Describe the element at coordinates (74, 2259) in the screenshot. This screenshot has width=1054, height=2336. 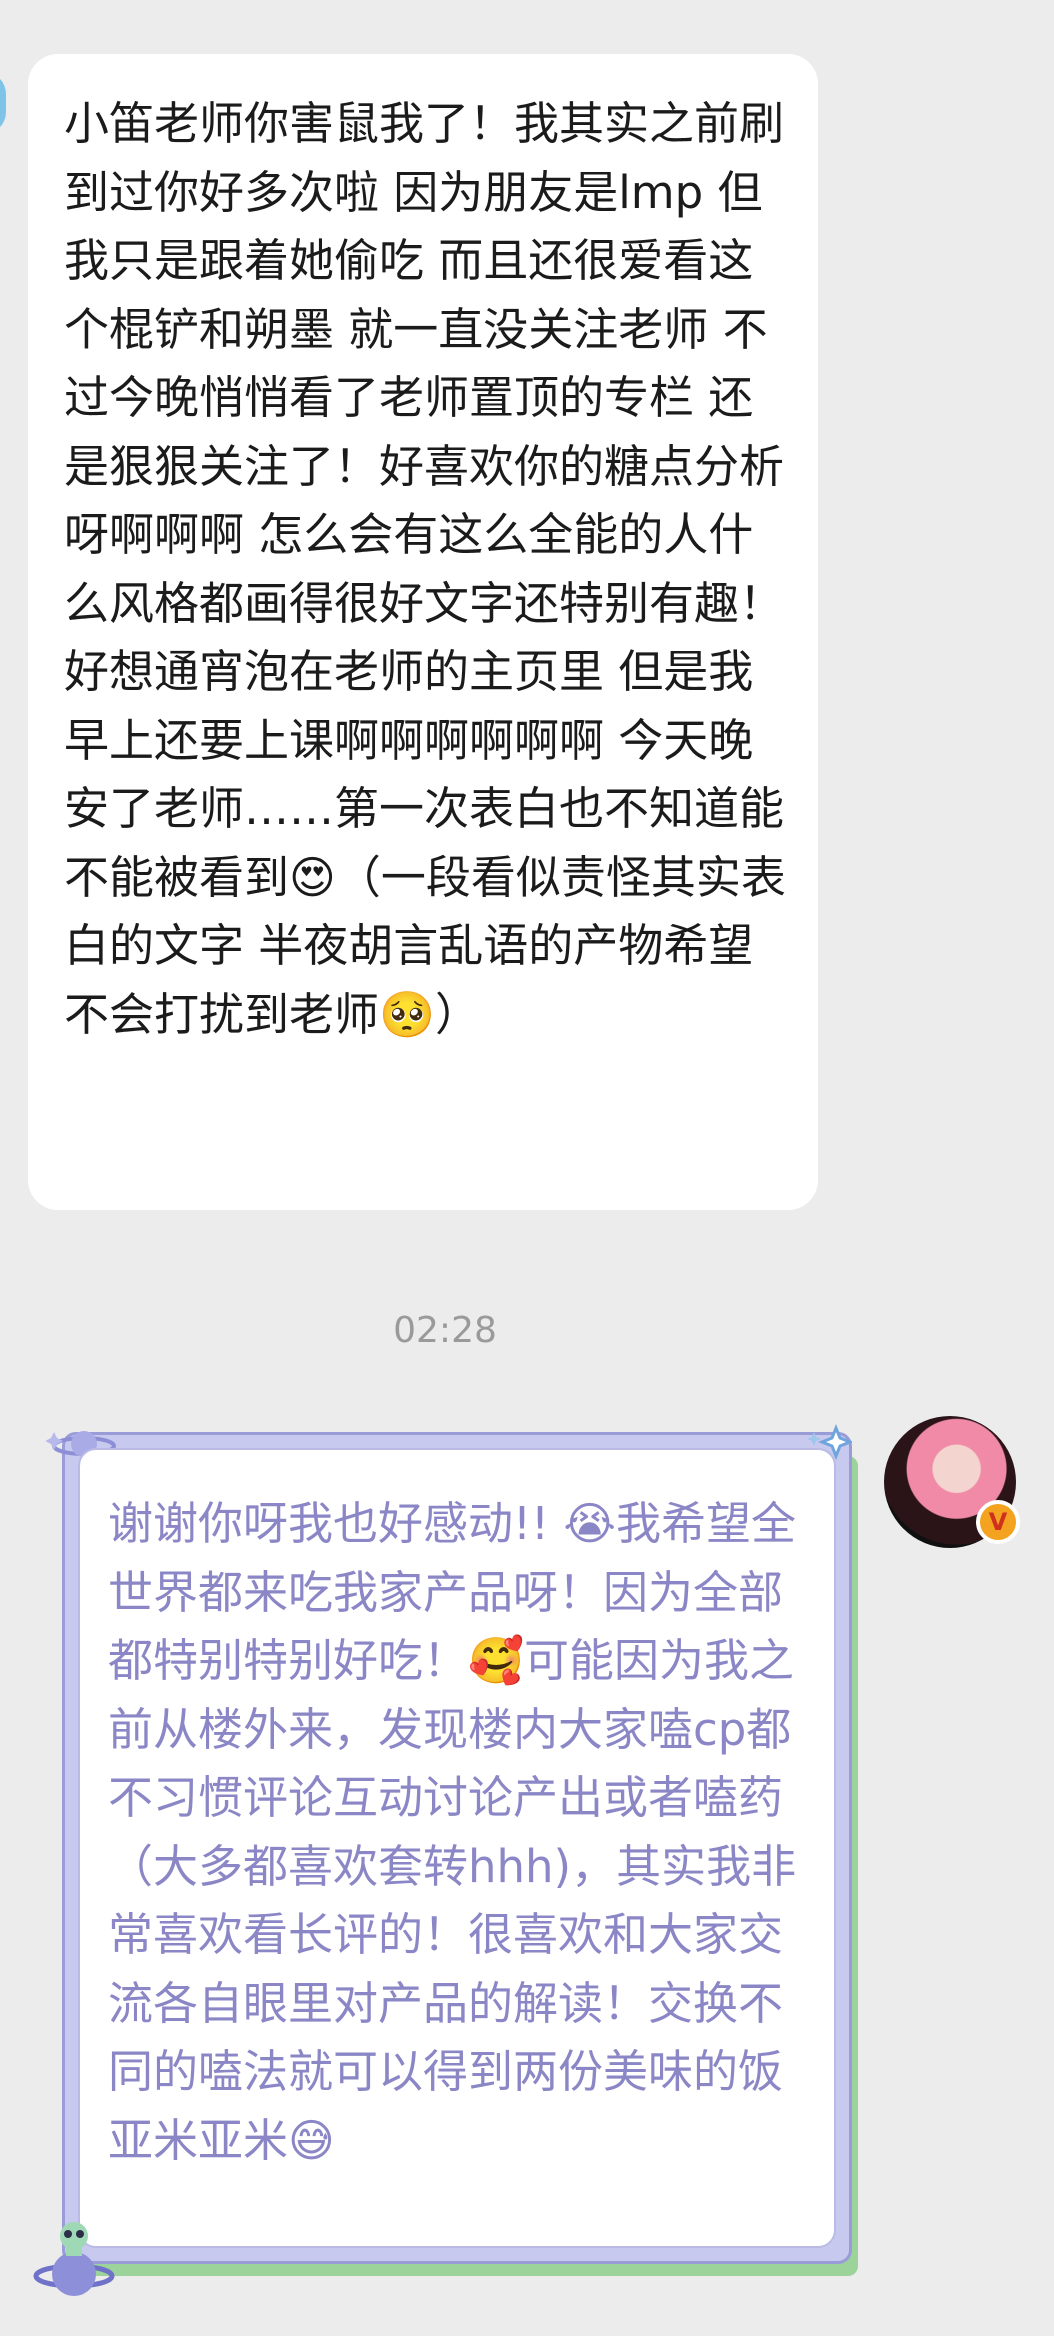
I see `alien-planet-icon` at that location.